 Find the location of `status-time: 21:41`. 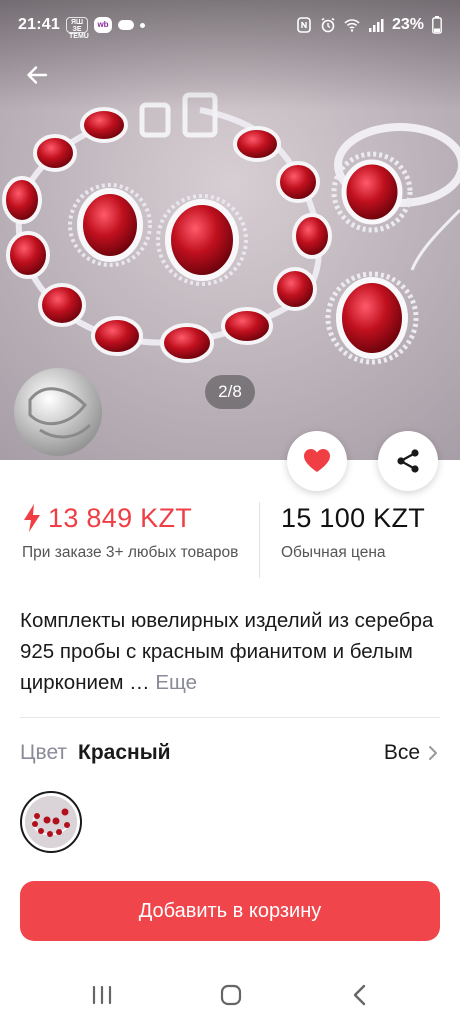

status-time: 21:41 is located at coordinates (39, 24).